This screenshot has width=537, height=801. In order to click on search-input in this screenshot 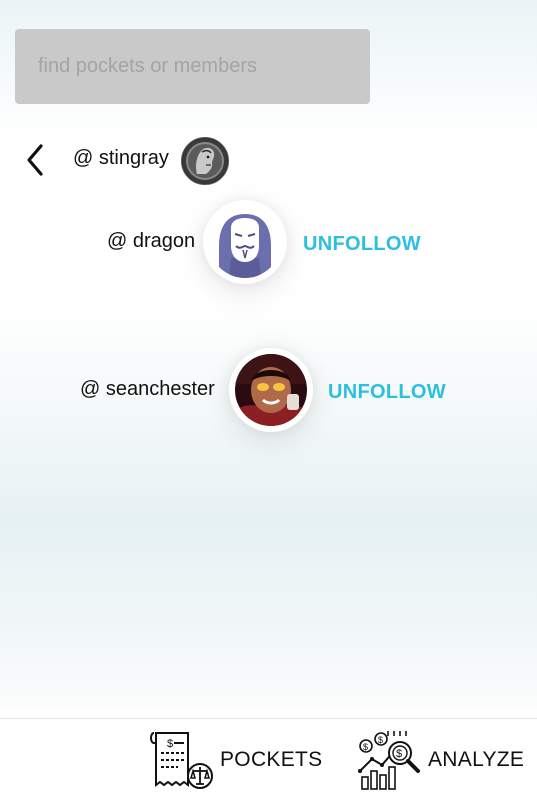, I will do `click(193, 66)`.